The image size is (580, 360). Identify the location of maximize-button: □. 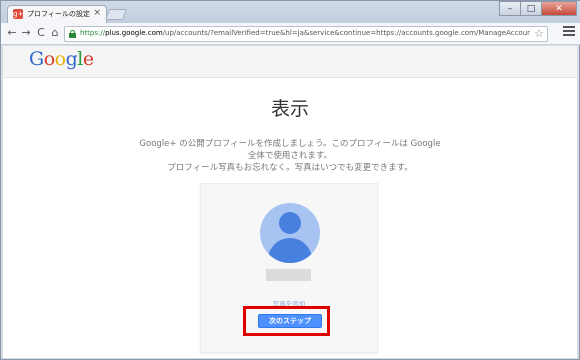
(531, 8).